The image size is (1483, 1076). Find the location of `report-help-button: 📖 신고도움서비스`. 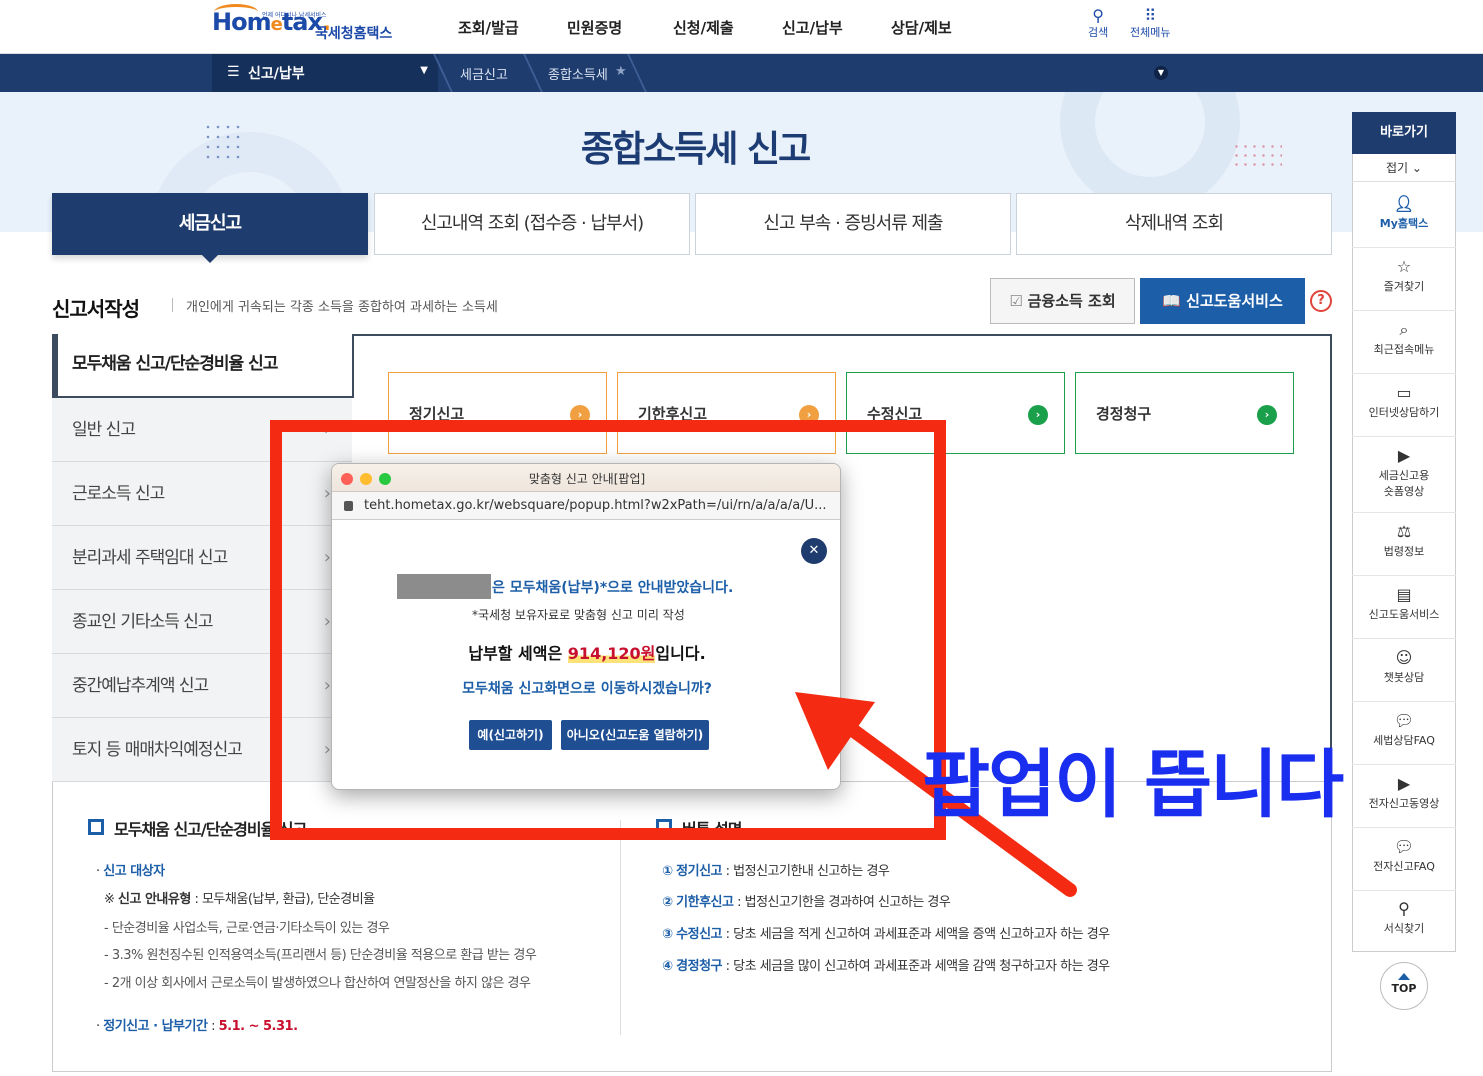

report-help-button: 📖 신고도움서비스 is located at coordinates (1222, 301).